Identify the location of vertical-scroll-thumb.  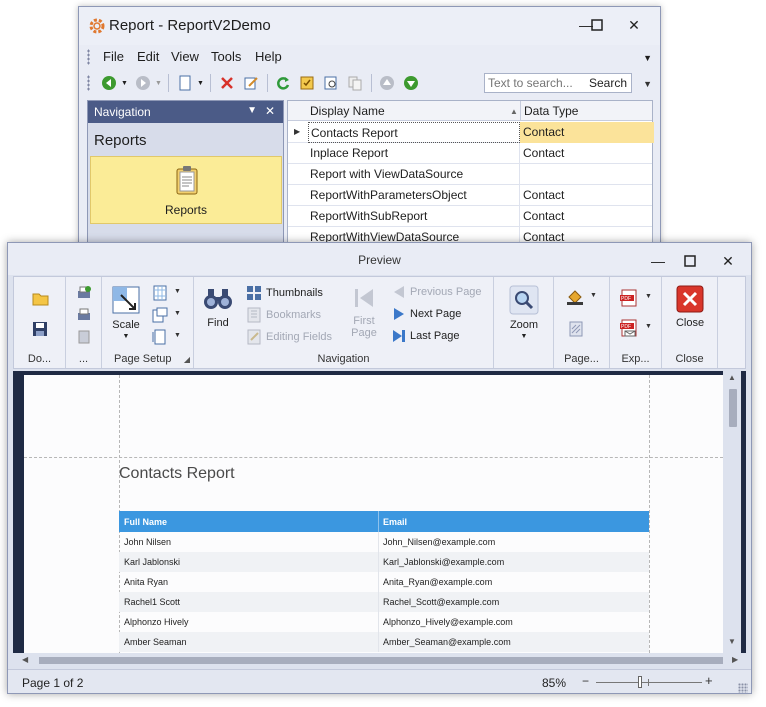
(733, 408).